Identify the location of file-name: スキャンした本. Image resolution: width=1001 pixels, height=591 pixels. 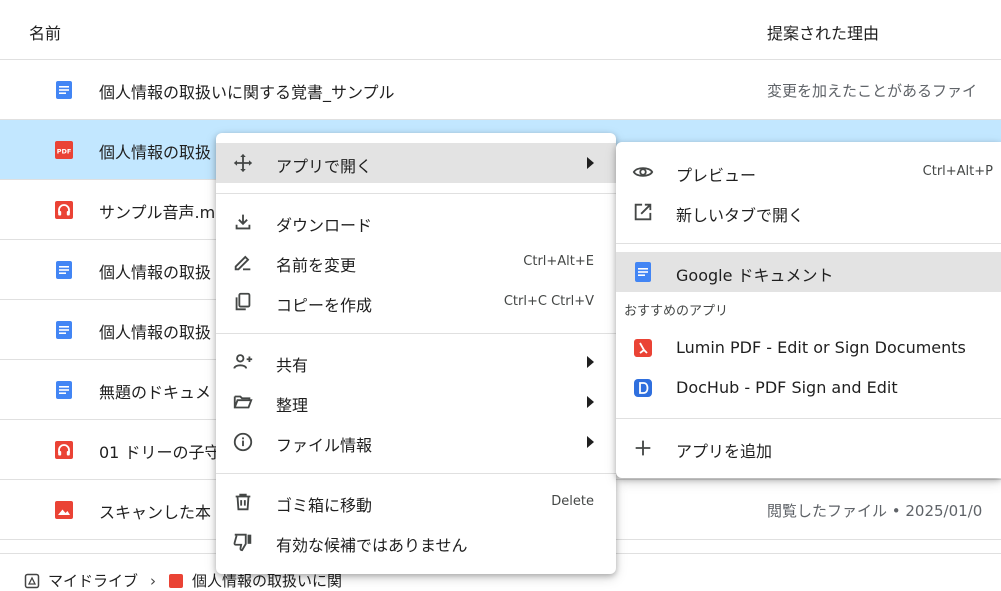
(155, 512).